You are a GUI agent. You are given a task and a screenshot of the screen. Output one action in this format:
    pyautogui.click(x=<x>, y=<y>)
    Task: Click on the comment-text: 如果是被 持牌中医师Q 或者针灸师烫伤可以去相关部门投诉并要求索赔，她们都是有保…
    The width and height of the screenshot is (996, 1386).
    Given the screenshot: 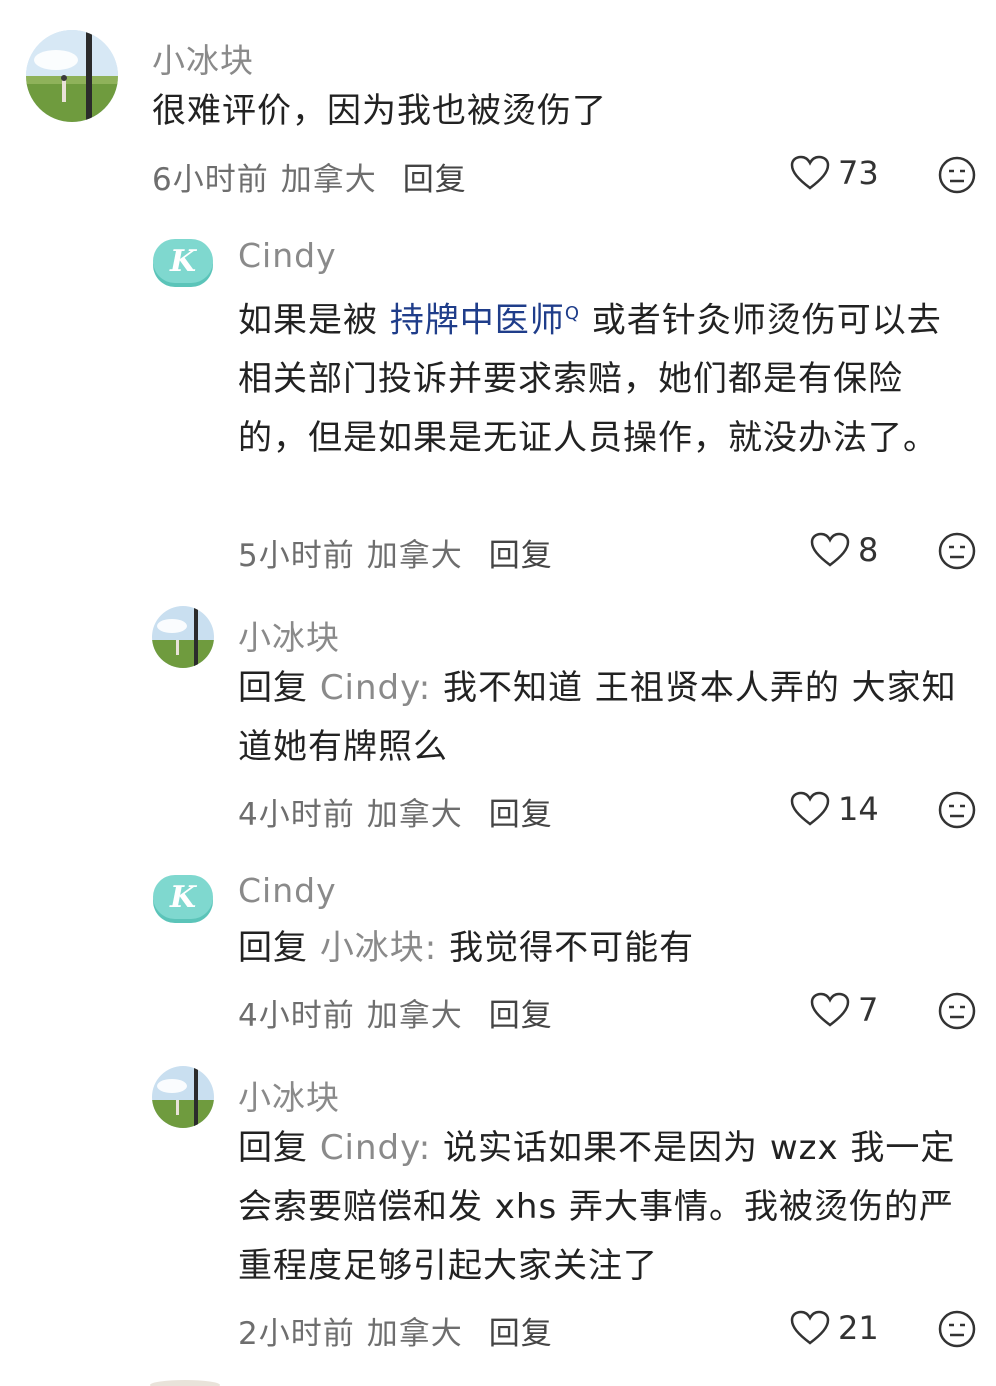 What is the action you would take?
    pyautogui.click(x=600, y=376)
    